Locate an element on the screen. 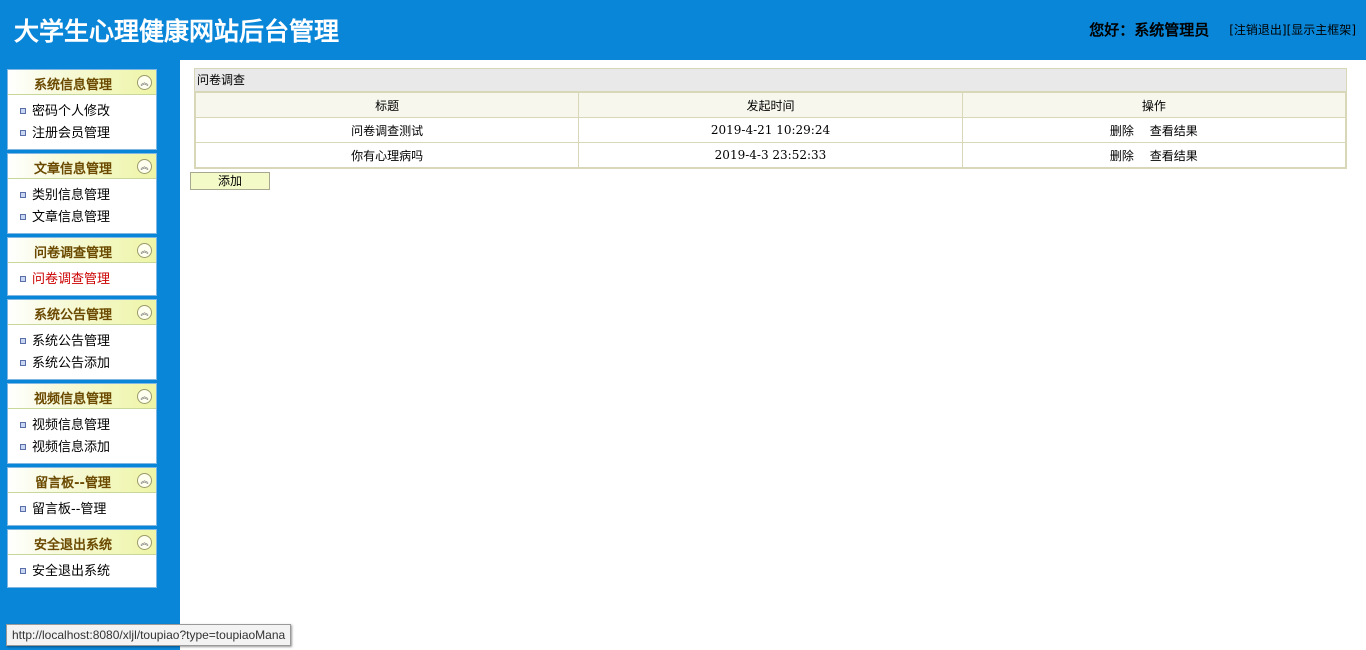 The image size is (1366, 650). site-title: 大学生心理健康网站后台管理 is located at coordinates (177, 31).